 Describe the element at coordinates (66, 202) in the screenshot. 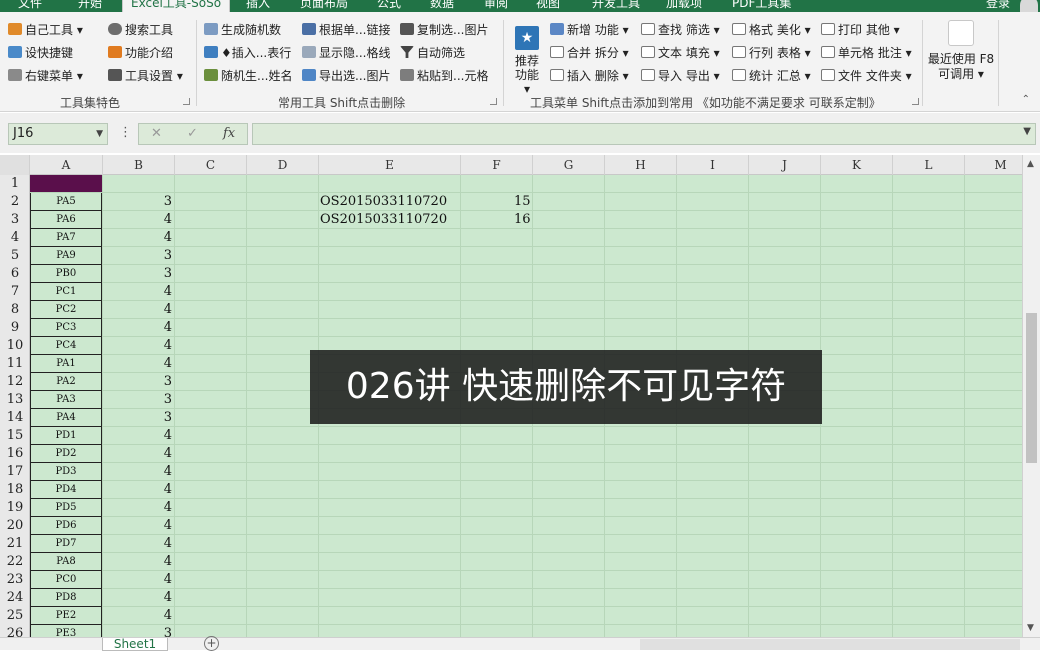

I see `cell-a: PA5` at that location.